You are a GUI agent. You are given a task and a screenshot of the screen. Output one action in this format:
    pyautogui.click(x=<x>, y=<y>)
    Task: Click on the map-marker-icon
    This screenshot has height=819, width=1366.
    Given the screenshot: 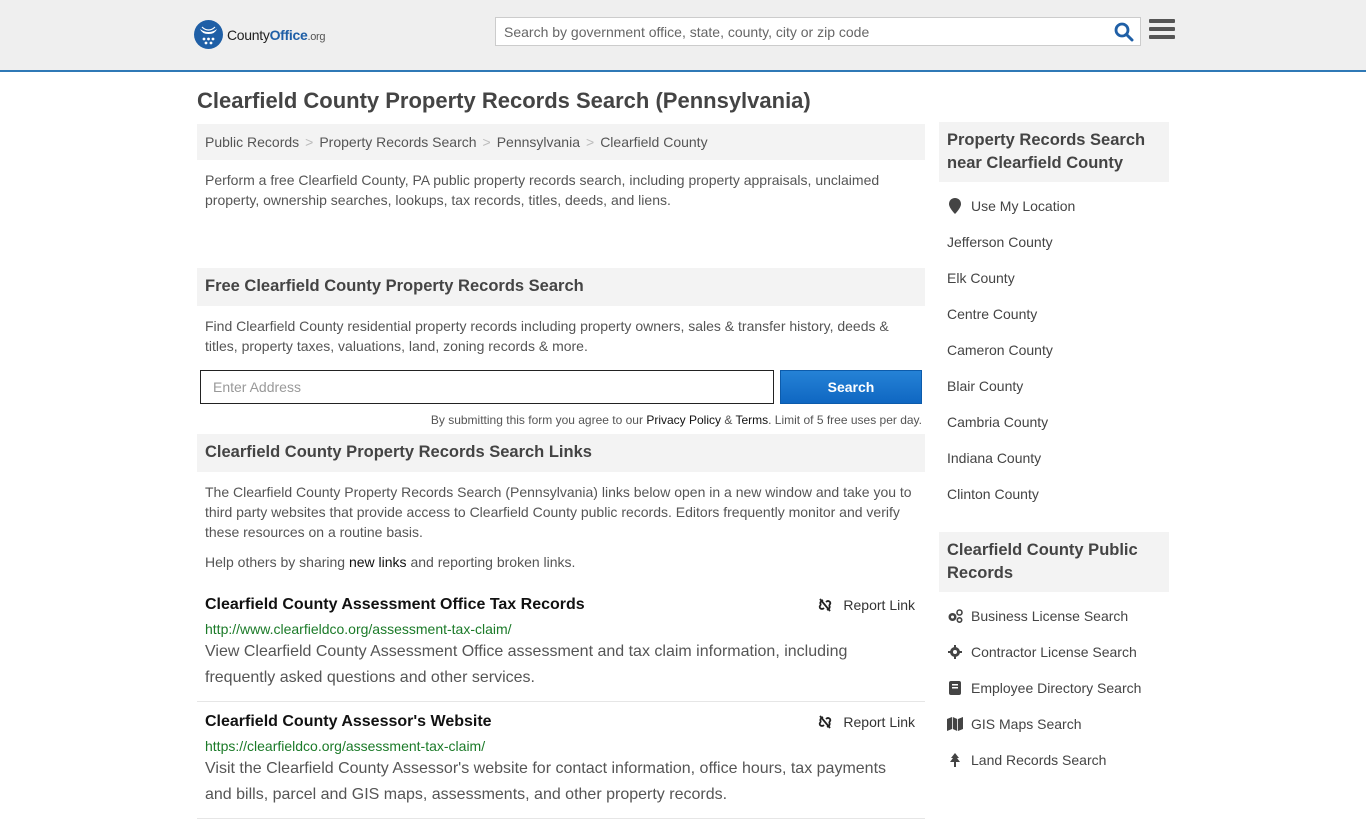 What is the action you would take?
    pyautogui.click(x=955, y=206)
    